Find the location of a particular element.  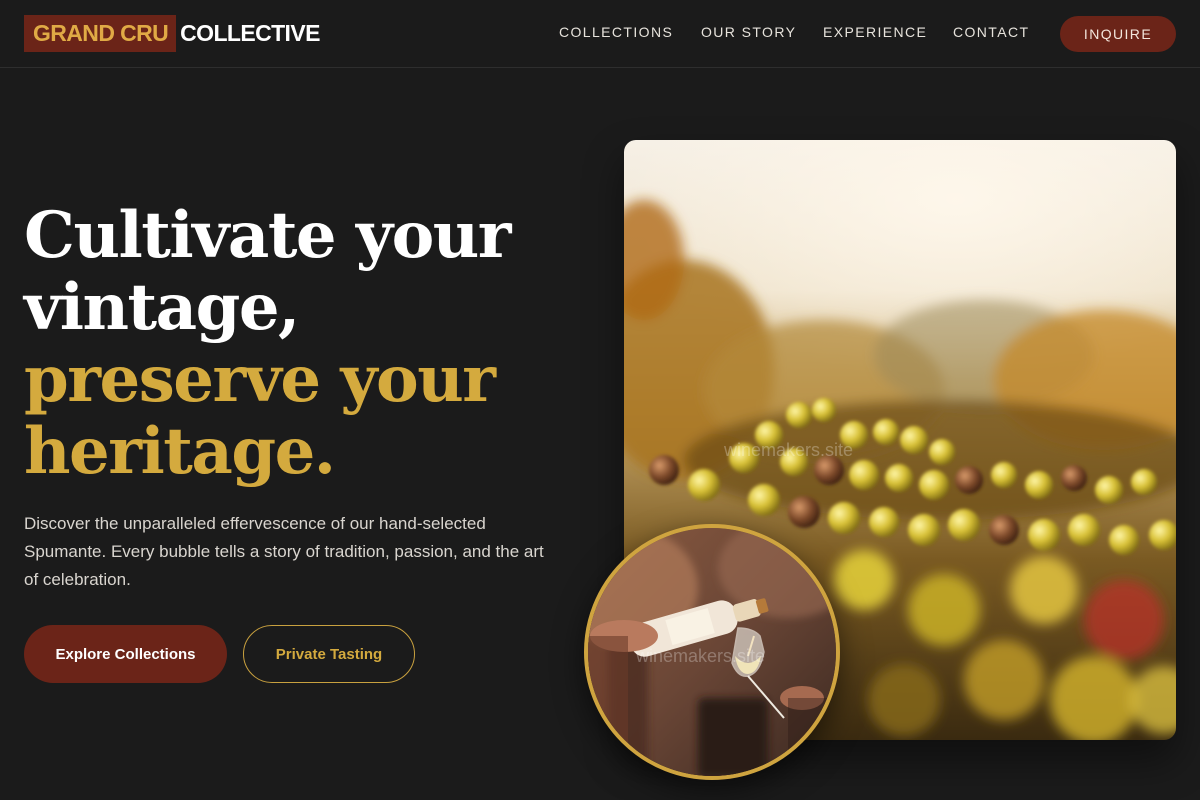

wine-pouring-image: winemakers.site is located at coordinates (712, 652).